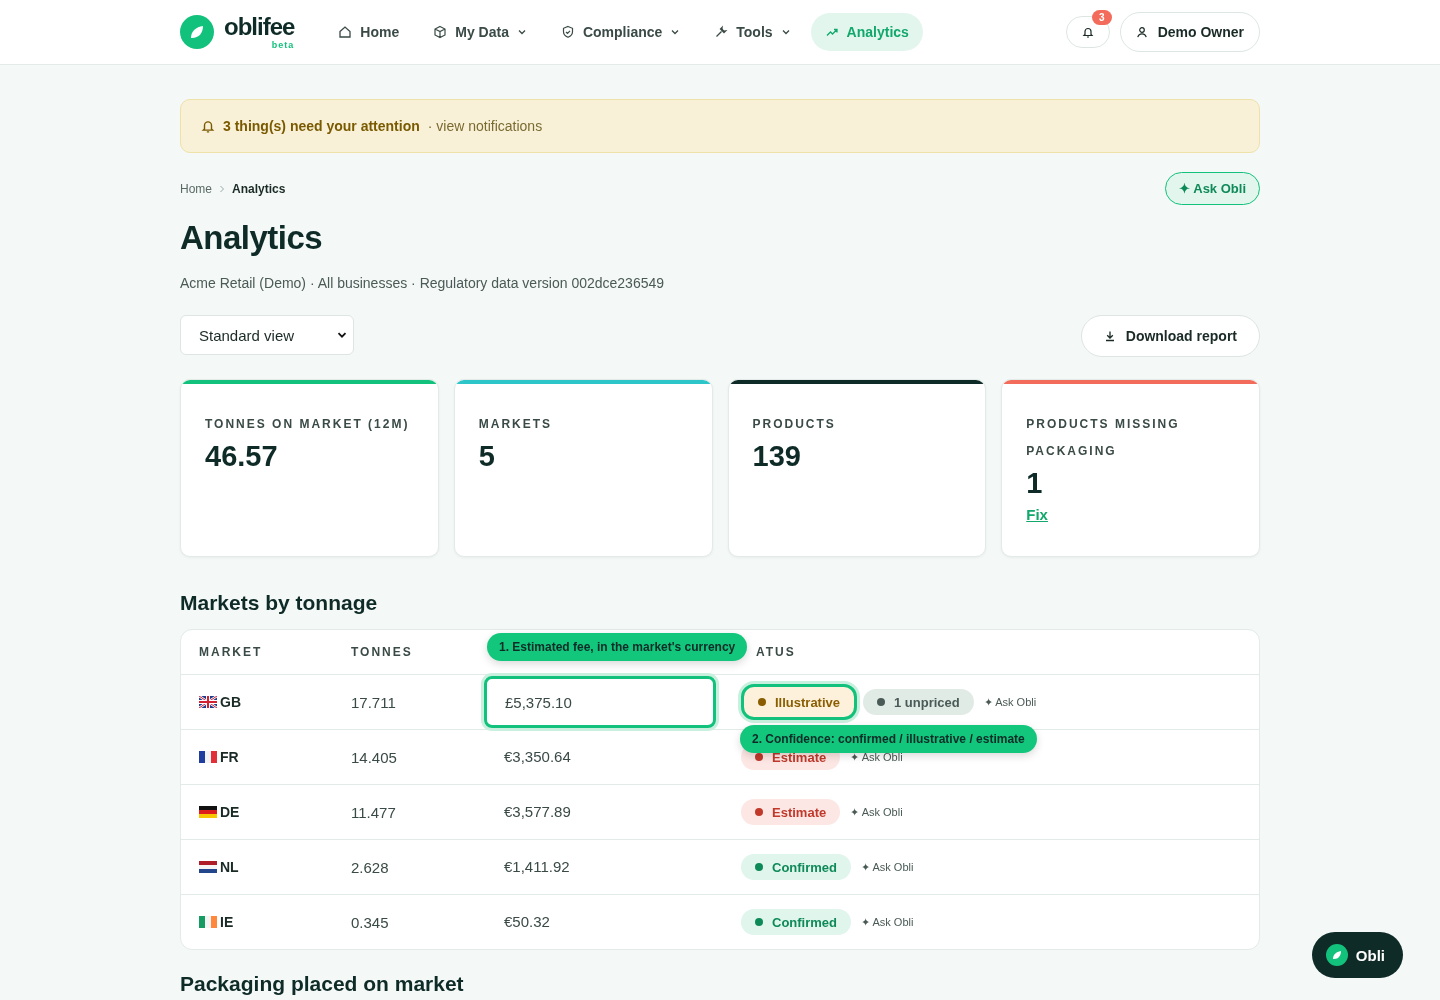 This screenshot has height=1000, width=1440. Describe the element at coordinates (322, 984) in the screenshot. I see `section-heading: Packaging placed on market` at that location.